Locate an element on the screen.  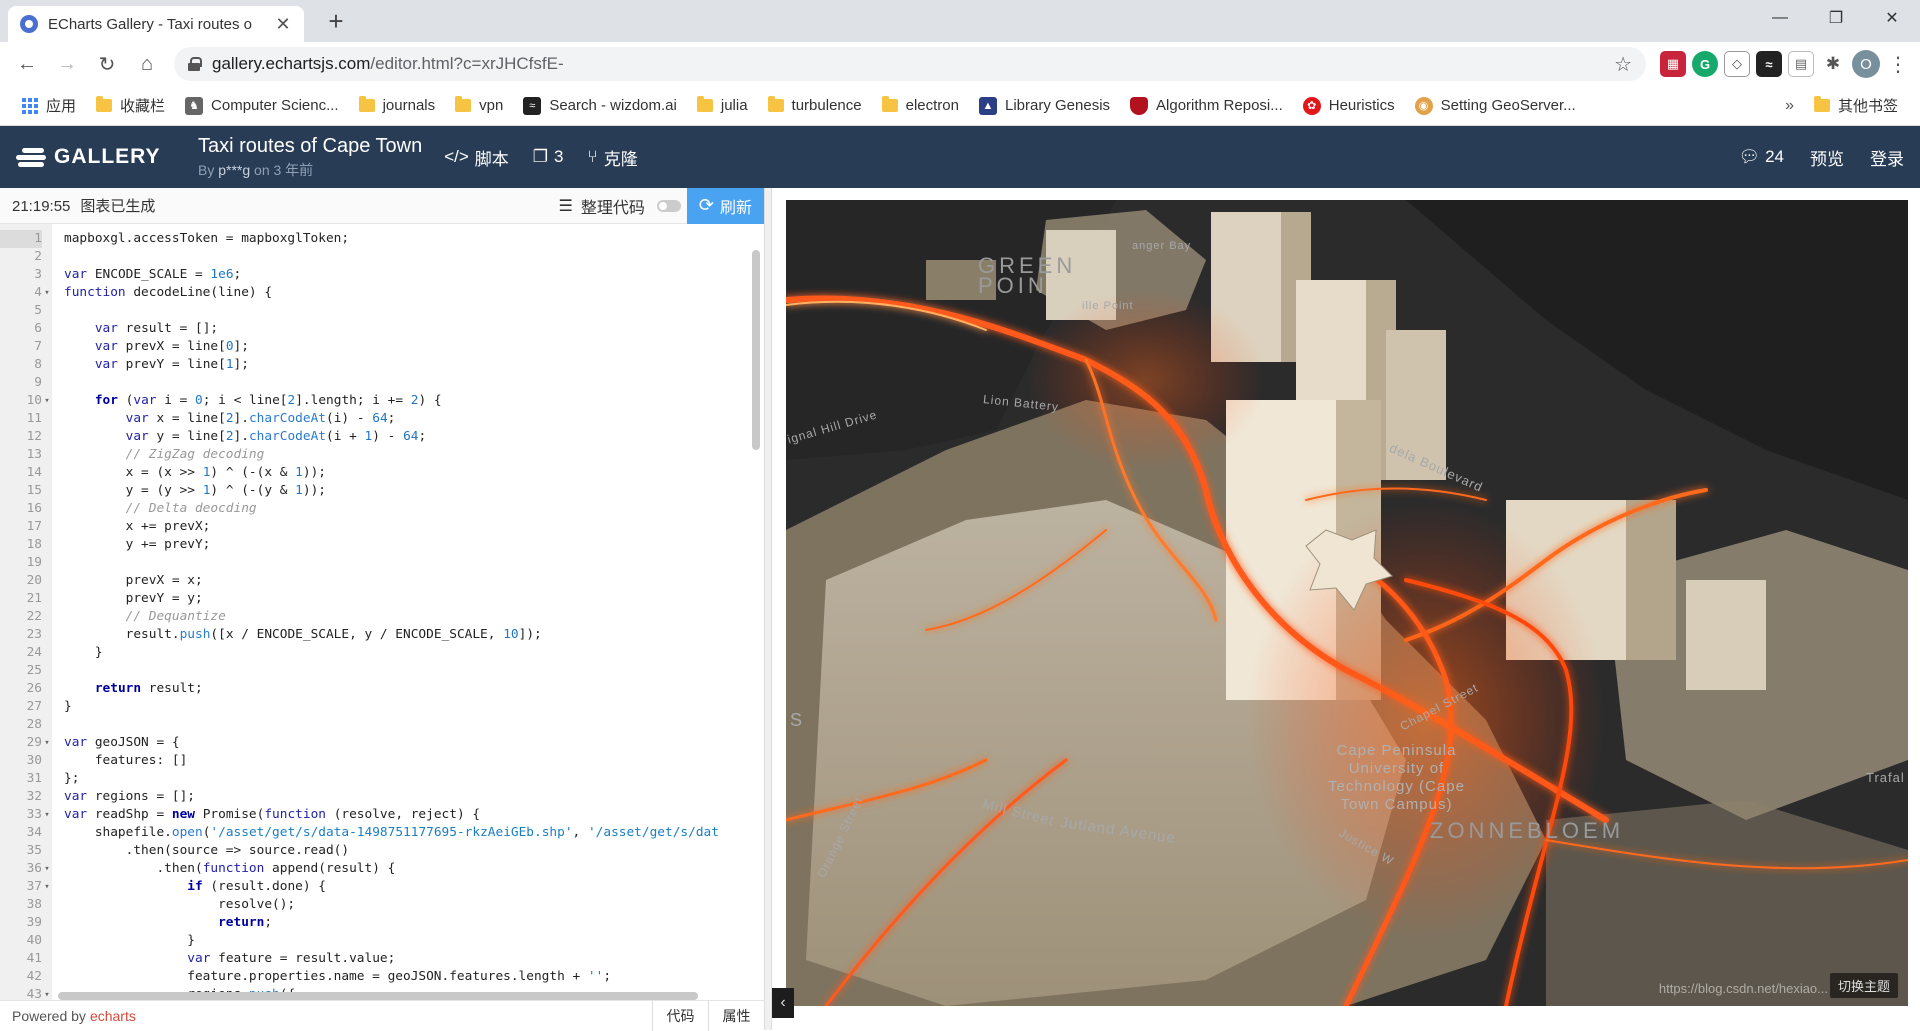
traffic-hotspot is located at coordinates (1146, 380).